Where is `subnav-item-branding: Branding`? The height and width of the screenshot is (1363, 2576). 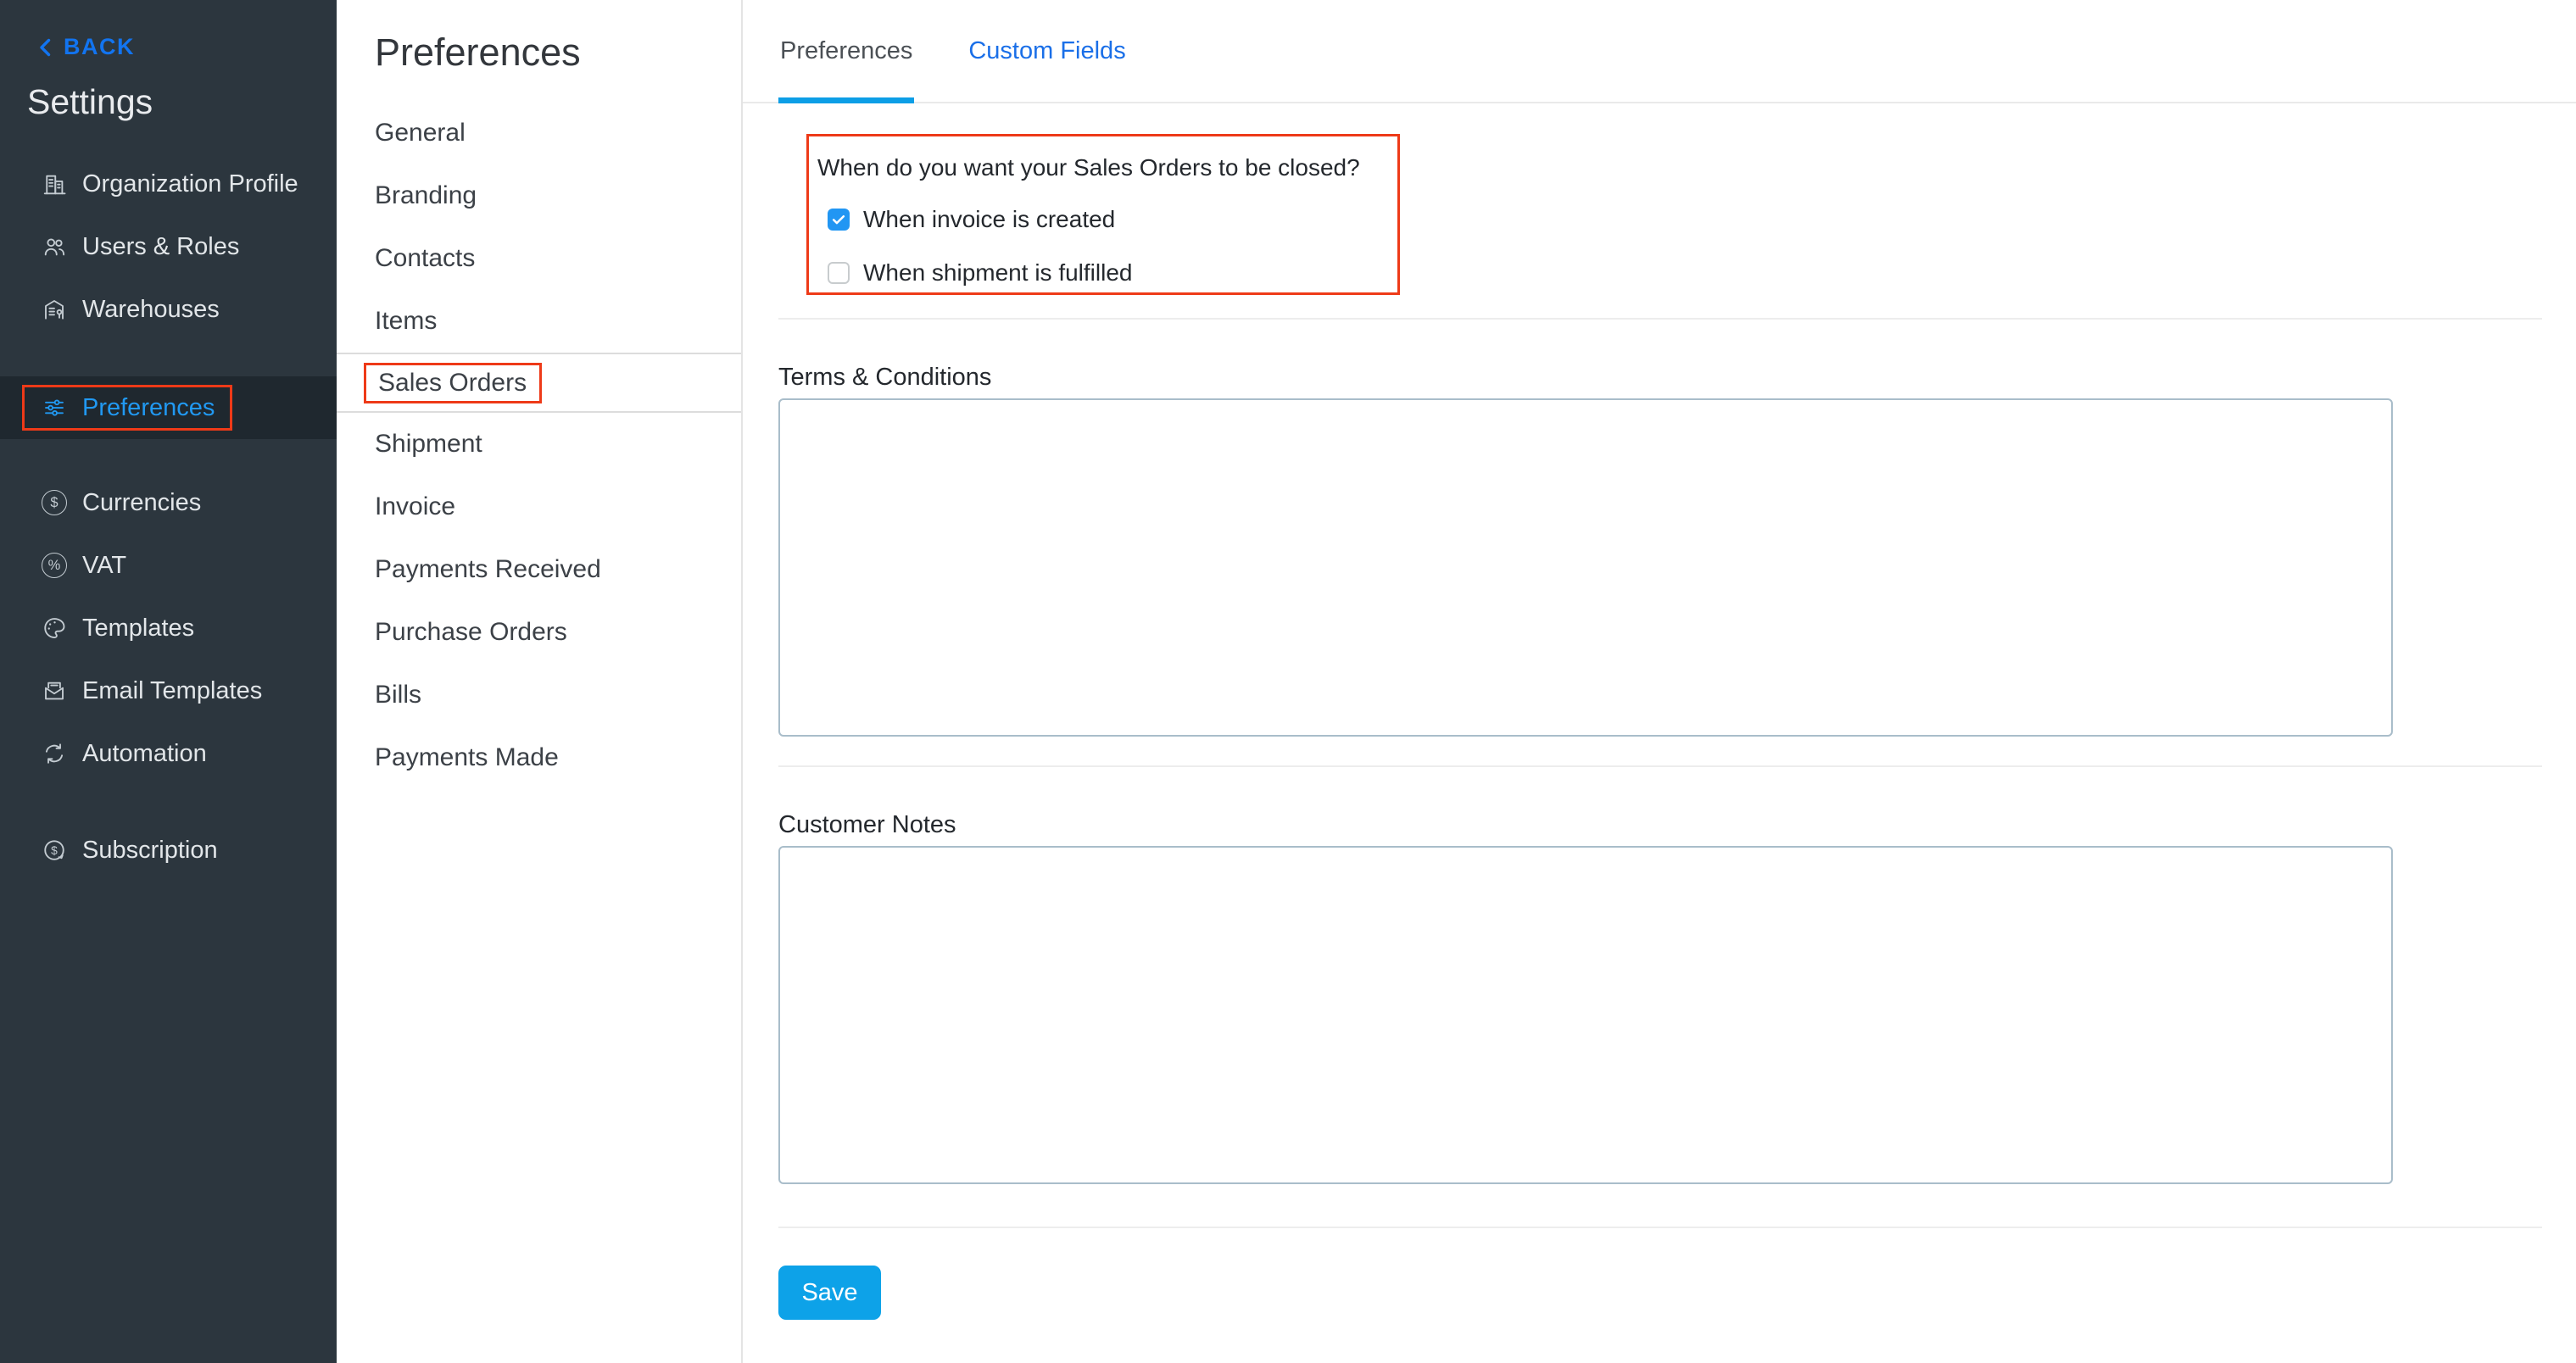
subnav-item-branding: Branding is located at coordinates (539, 195).